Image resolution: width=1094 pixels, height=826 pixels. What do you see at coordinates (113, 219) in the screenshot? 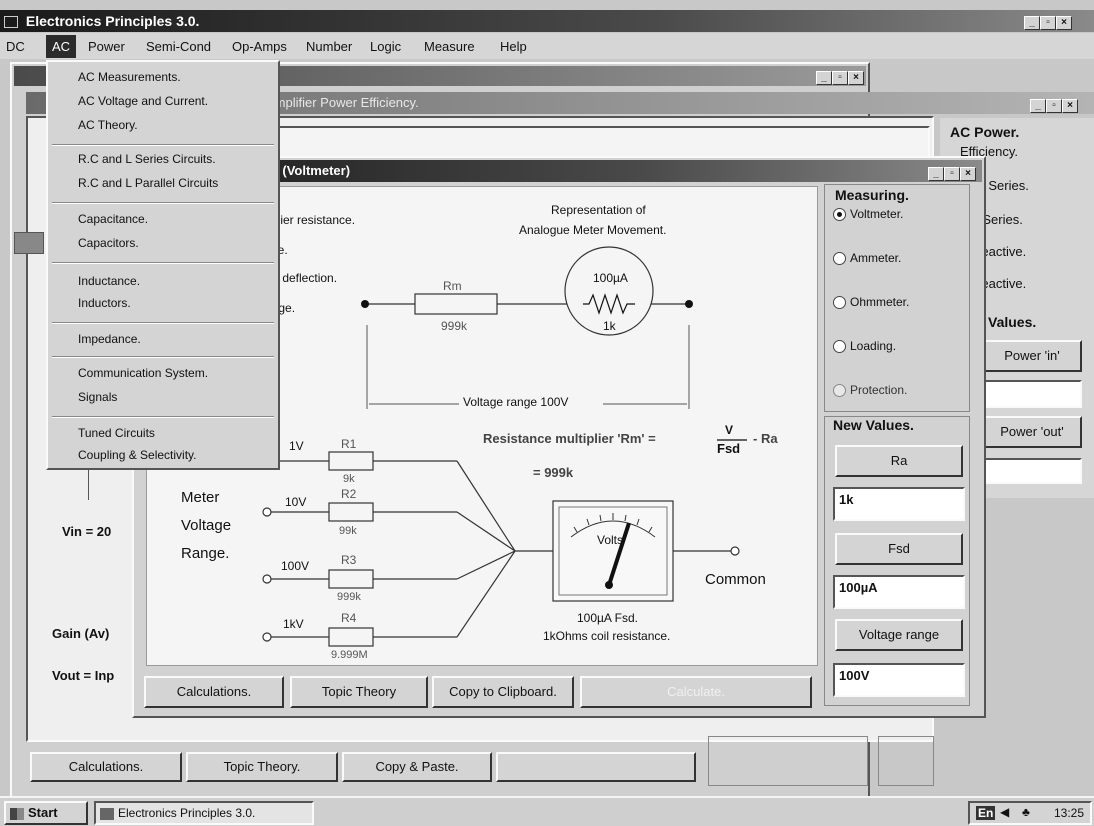
I see `menu-capacitance: Capacitance.` at bounding box center [113, 219].